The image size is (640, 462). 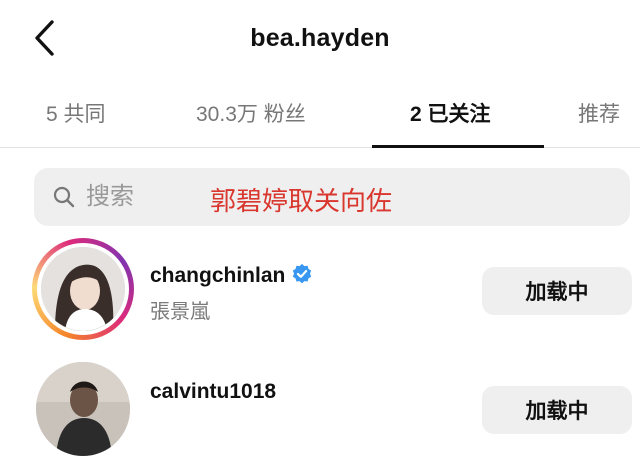 What do you see at coordinates (64, 197) in the screenshot?
I see `search-icon` at bounding box center [64, 197].